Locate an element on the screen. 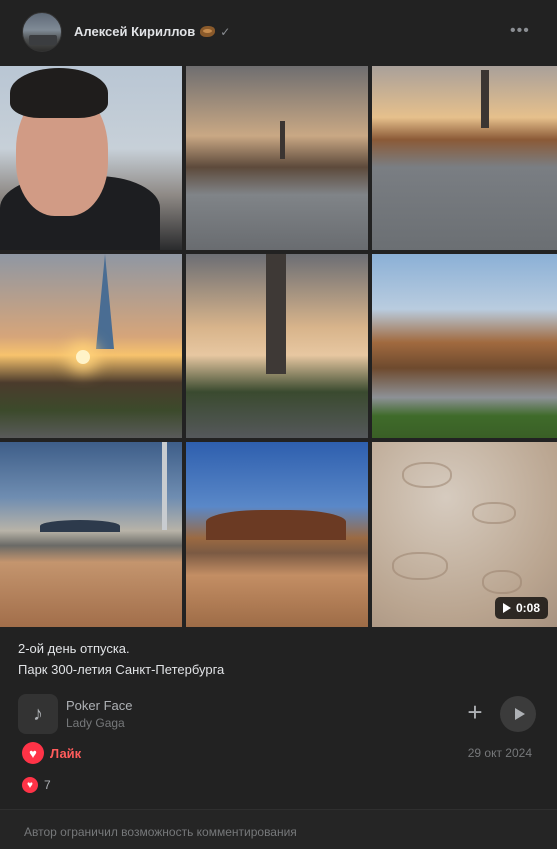 This screenshot has width=557, height=849. photo-hair is located at coordinates (59, 93).